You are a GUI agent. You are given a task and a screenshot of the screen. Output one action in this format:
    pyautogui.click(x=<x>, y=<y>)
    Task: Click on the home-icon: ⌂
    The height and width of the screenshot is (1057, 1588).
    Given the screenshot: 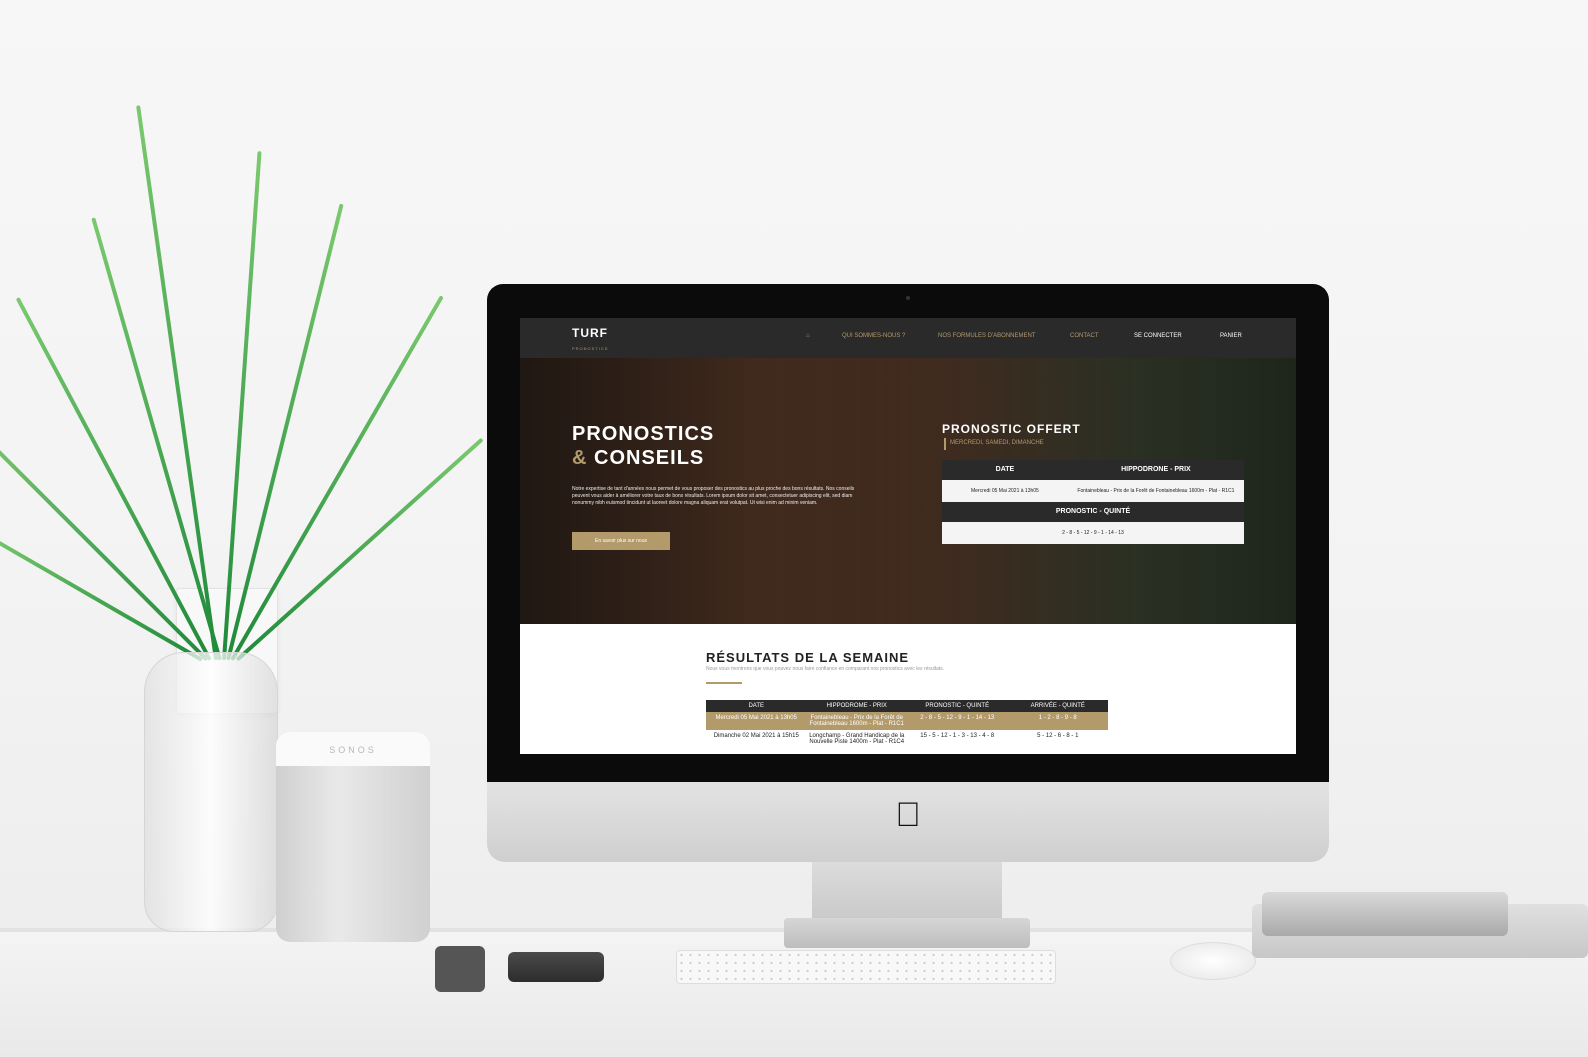 What is the action you would take?
    pyautogui.click(x=808, y=336)
    